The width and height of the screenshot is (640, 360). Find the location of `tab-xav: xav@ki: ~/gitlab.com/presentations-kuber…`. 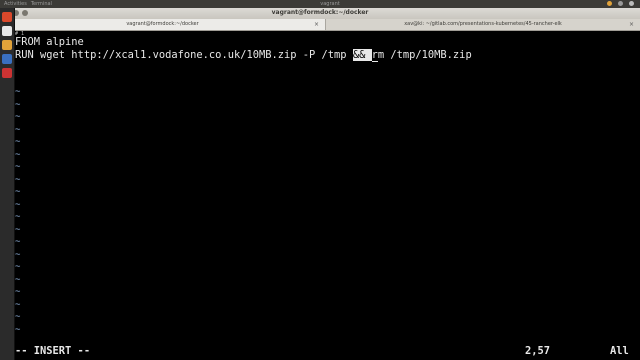

tab-xav: xav@ki: ~/gitlab.com/presentations-kuber… is located at coordinates (483, 24).